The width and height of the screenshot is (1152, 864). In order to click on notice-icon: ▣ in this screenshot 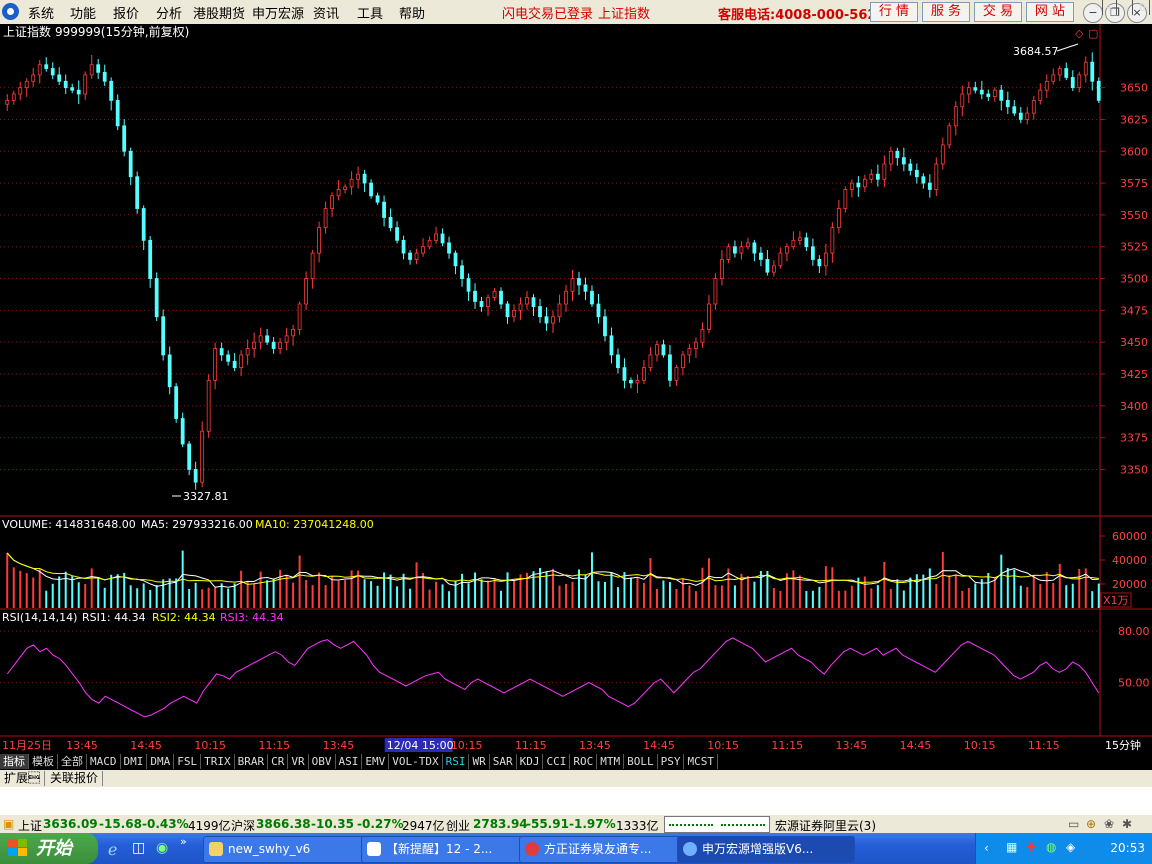, I will do `click(8, 824)`.